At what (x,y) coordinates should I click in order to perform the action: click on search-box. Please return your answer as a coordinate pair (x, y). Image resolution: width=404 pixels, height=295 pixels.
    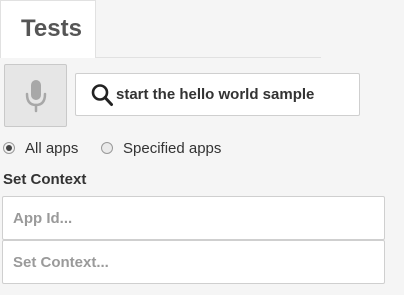
    Looking at the image, I should click on (217, 94).